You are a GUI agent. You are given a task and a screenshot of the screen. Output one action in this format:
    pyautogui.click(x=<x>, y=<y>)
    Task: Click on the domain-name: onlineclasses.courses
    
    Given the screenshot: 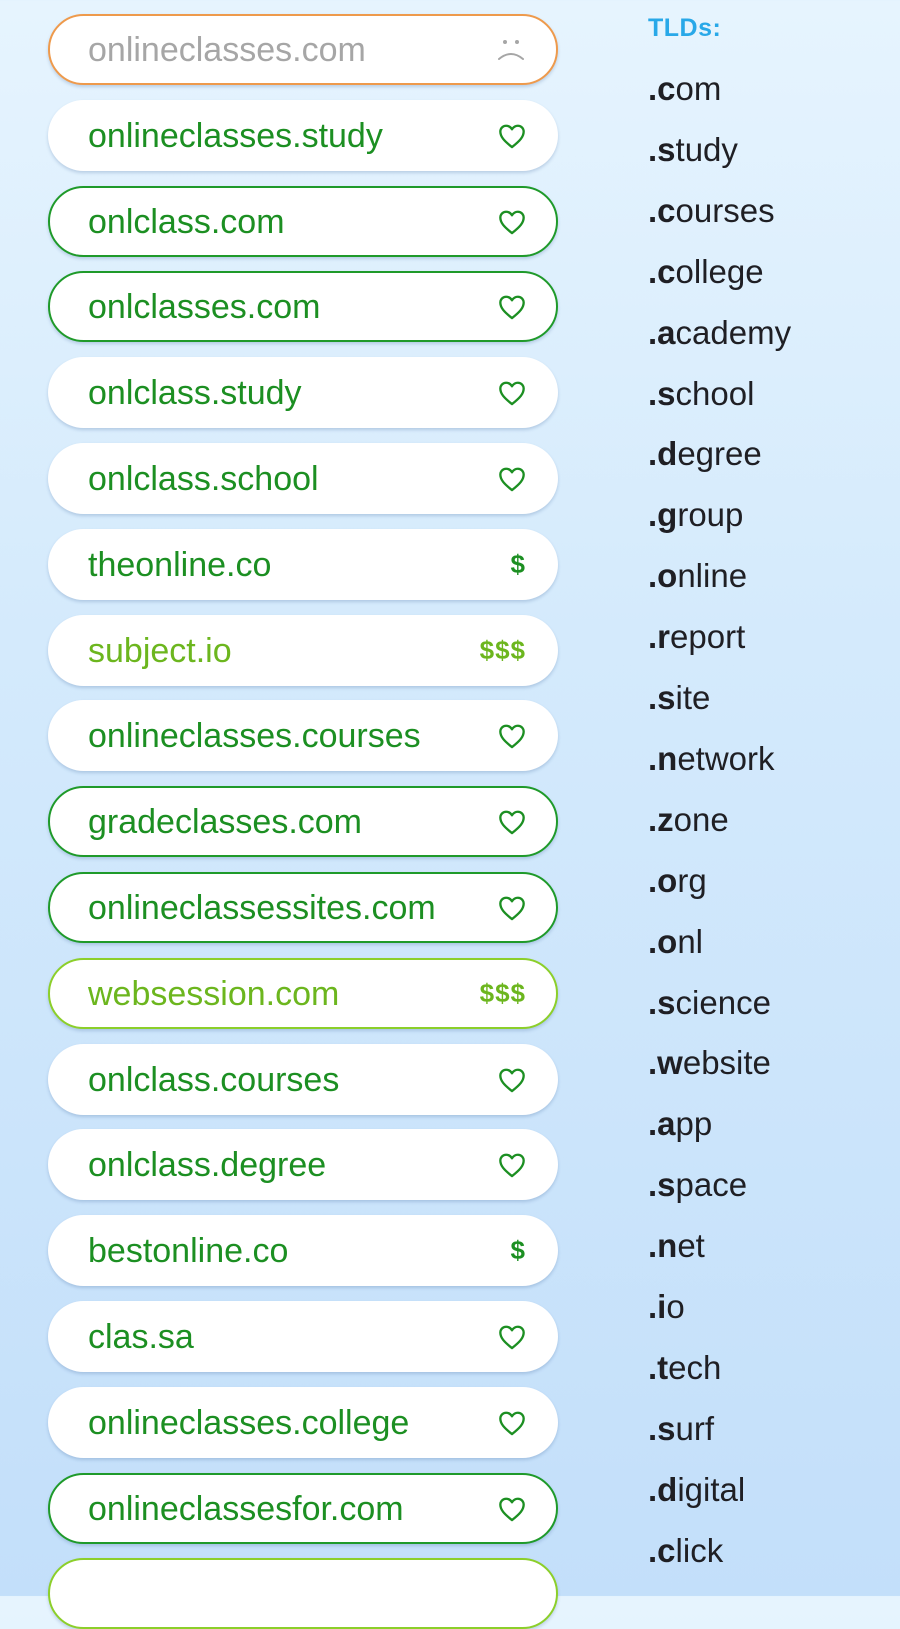 What is the action you would take?
    pyautogui.click(x=254, y=735)
    